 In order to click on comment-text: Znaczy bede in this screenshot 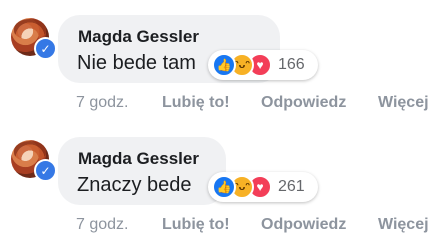, I will do `click(134, 185)`.